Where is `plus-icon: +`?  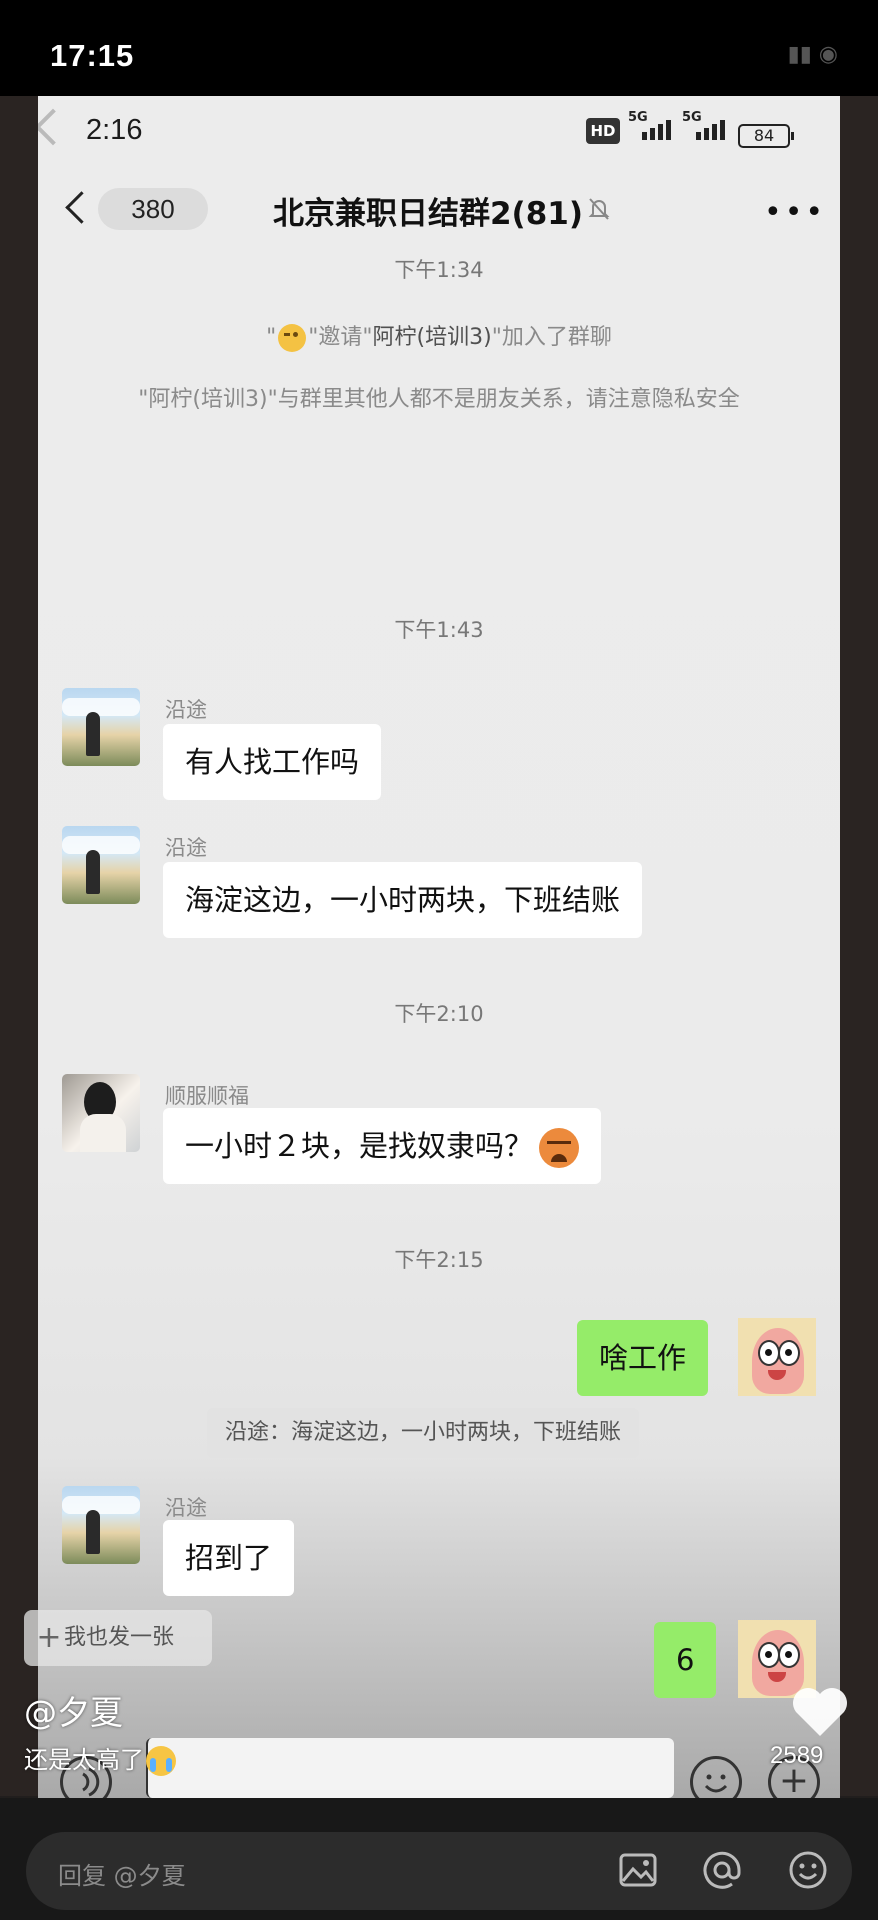
plus-icon: + is located at coordinates (49, 1637).